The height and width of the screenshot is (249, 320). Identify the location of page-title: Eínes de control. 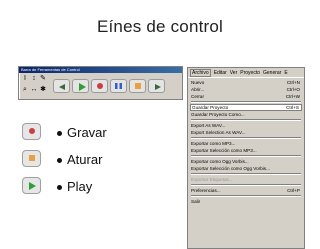
(160, 26).